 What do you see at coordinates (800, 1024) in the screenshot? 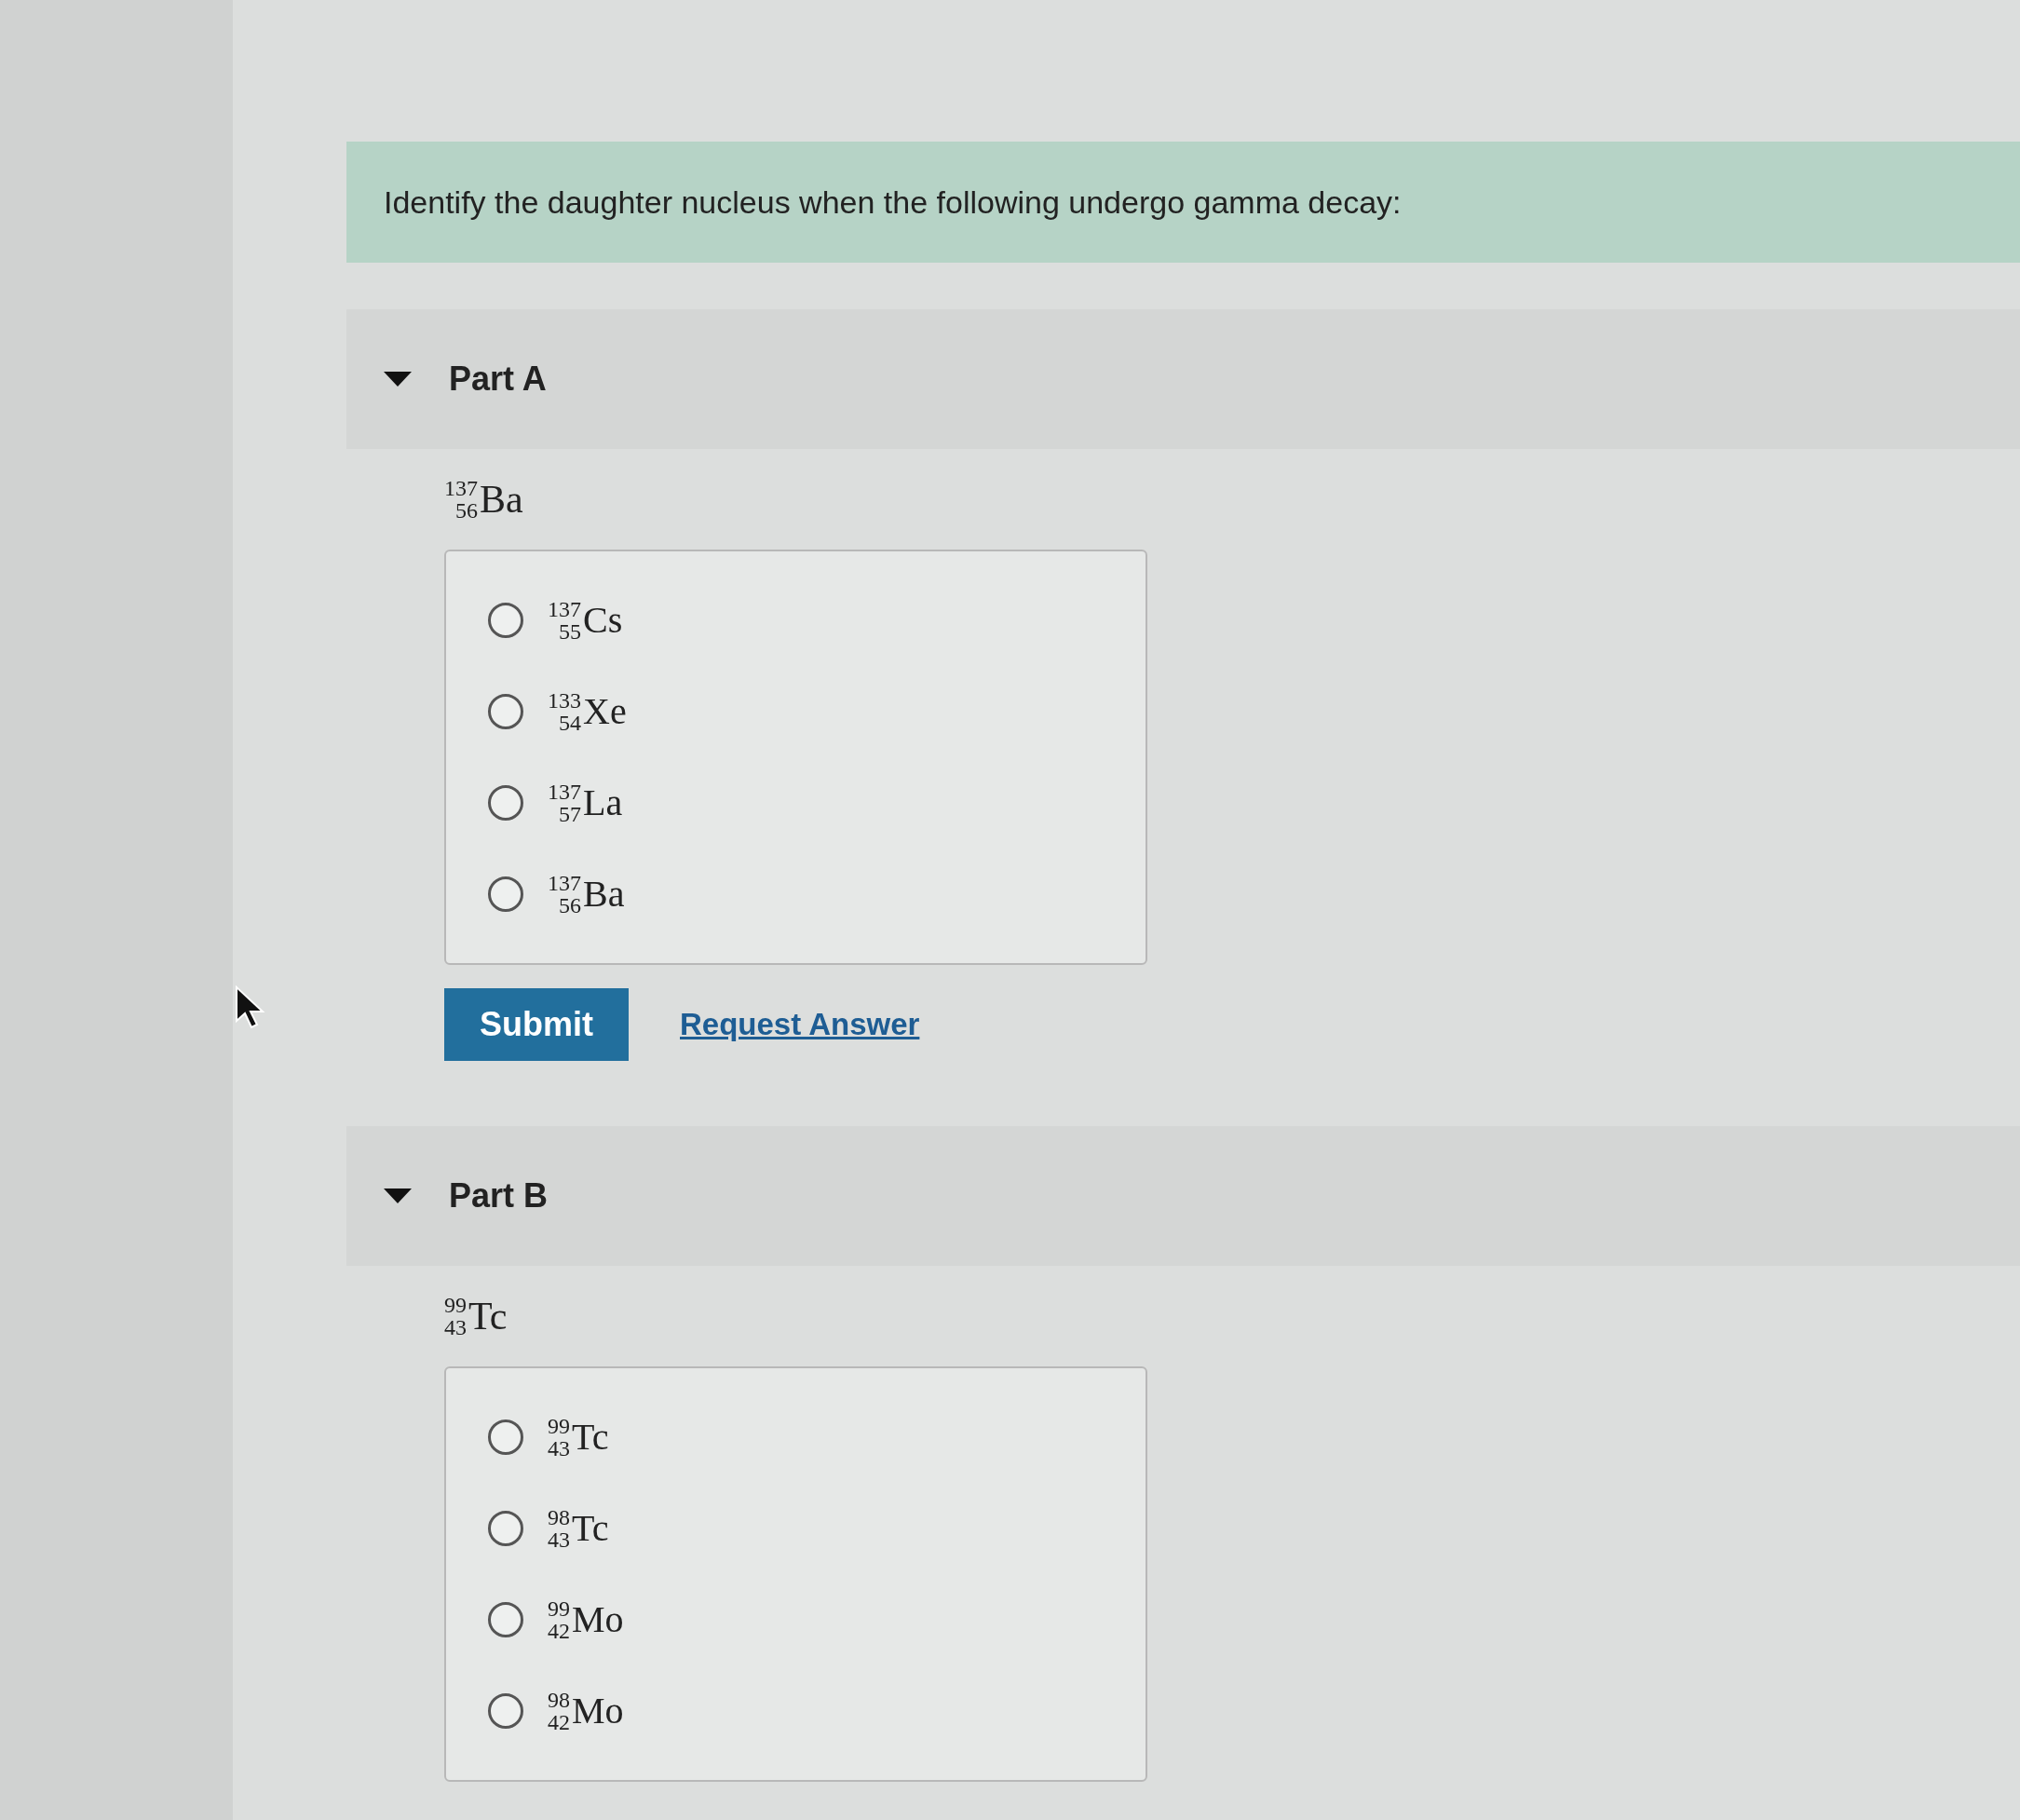
I see `request-answer-link: Request Answer` at bounding box center [800, 1024].